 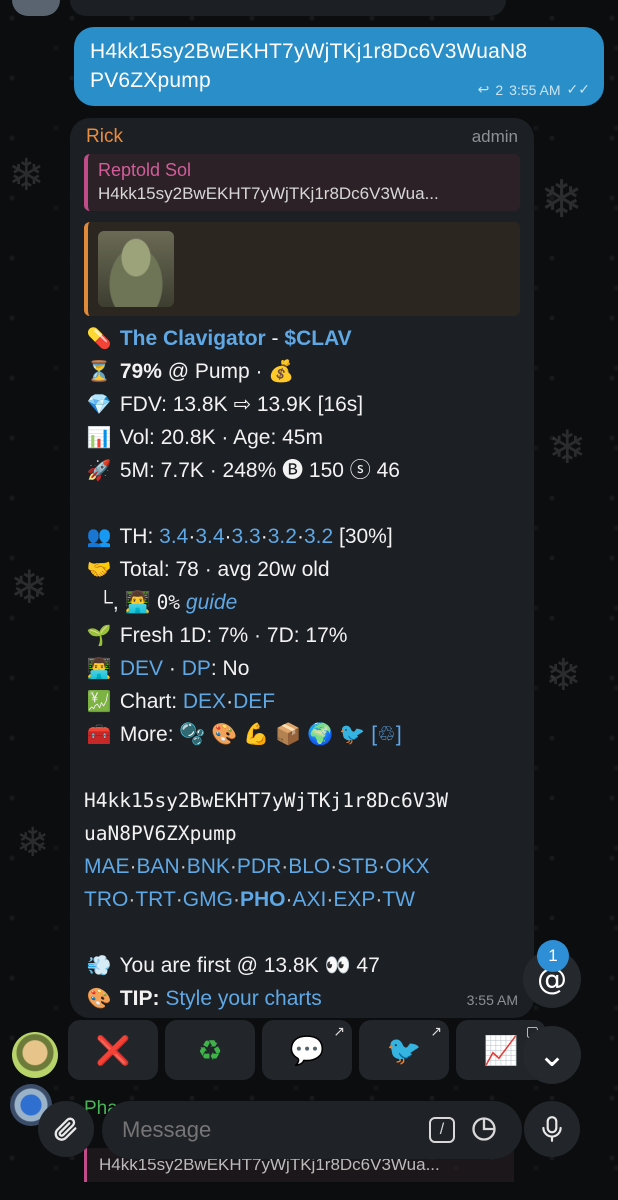 What do you see at coordinates (354, 899) in the screenshot?
I see `platform-link: EXP` at bounding box center [354, 899].